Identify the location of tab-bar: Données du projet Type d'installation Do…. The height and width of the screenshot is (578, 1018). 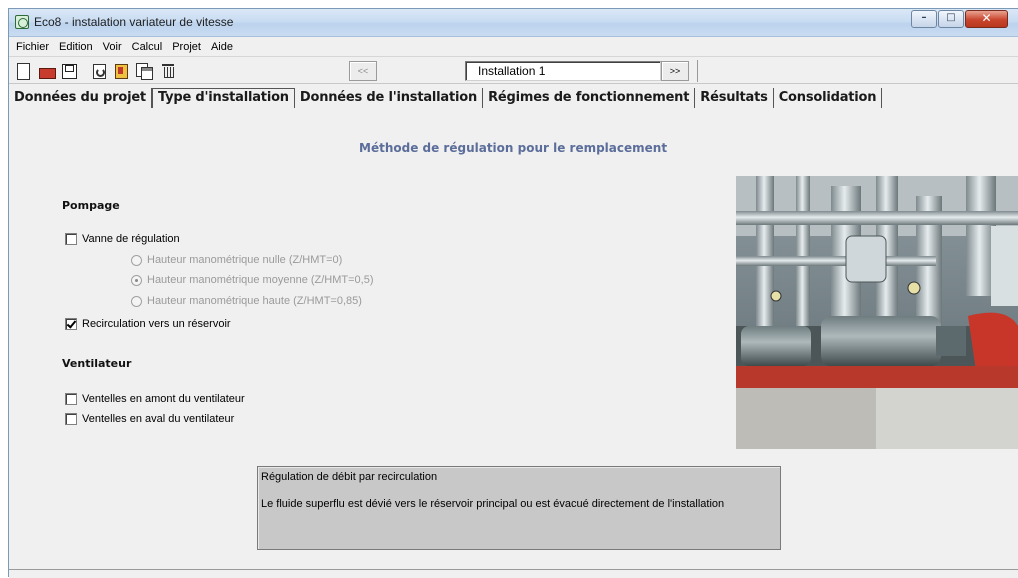
(513, 97).